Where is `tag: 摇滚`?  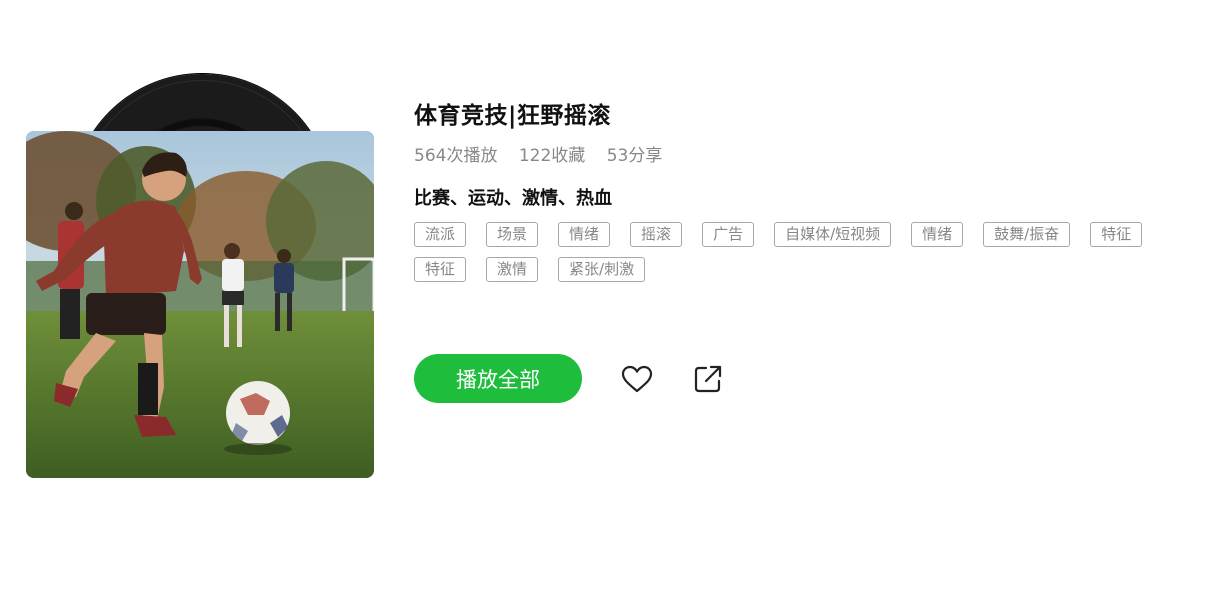
tag: 摇滚 is located at coordinates (656, 234).